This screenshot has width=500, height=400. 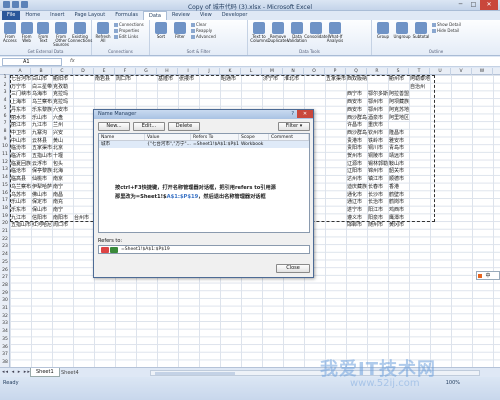 I want to click on fx-icon: fx, so click(x=72, y=61).